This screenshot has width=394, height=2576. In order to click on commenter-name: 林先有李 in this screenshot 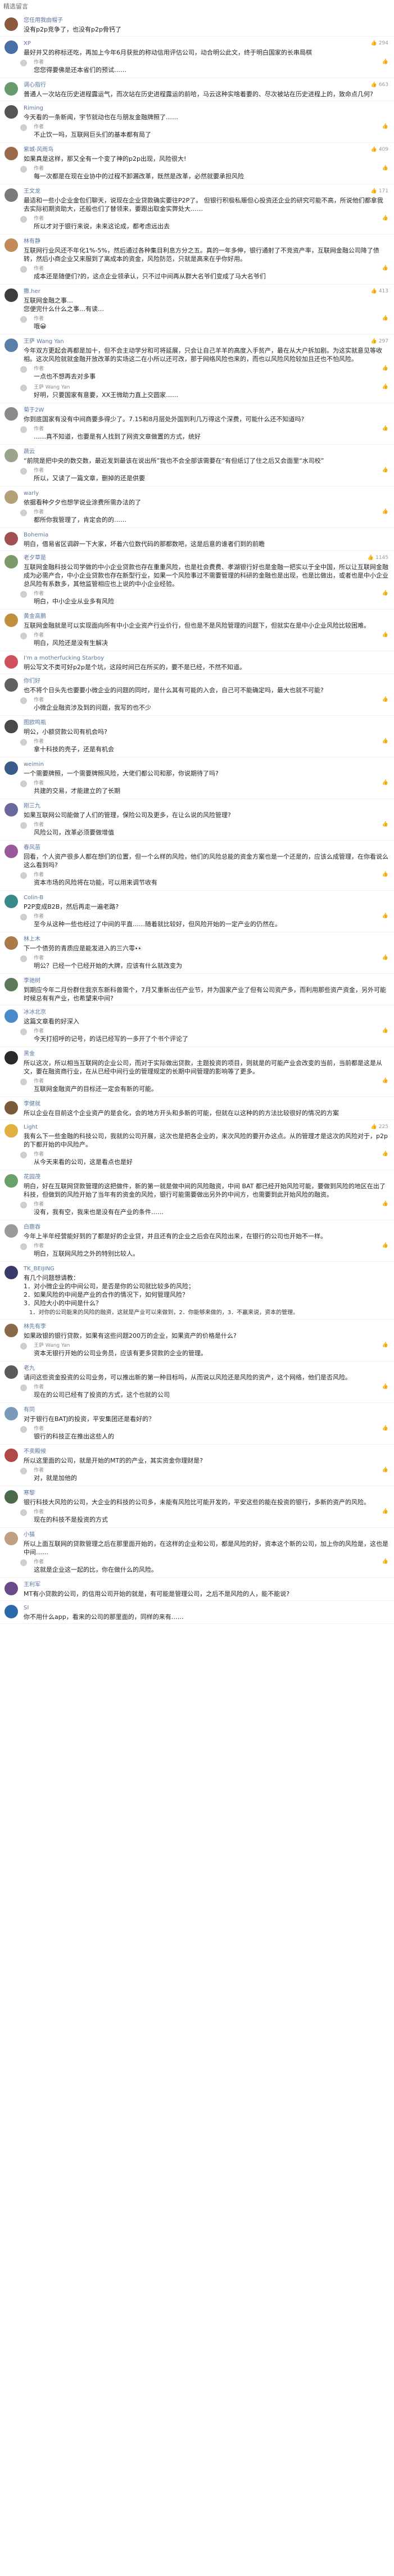, I will do `click(206, 1327)`.